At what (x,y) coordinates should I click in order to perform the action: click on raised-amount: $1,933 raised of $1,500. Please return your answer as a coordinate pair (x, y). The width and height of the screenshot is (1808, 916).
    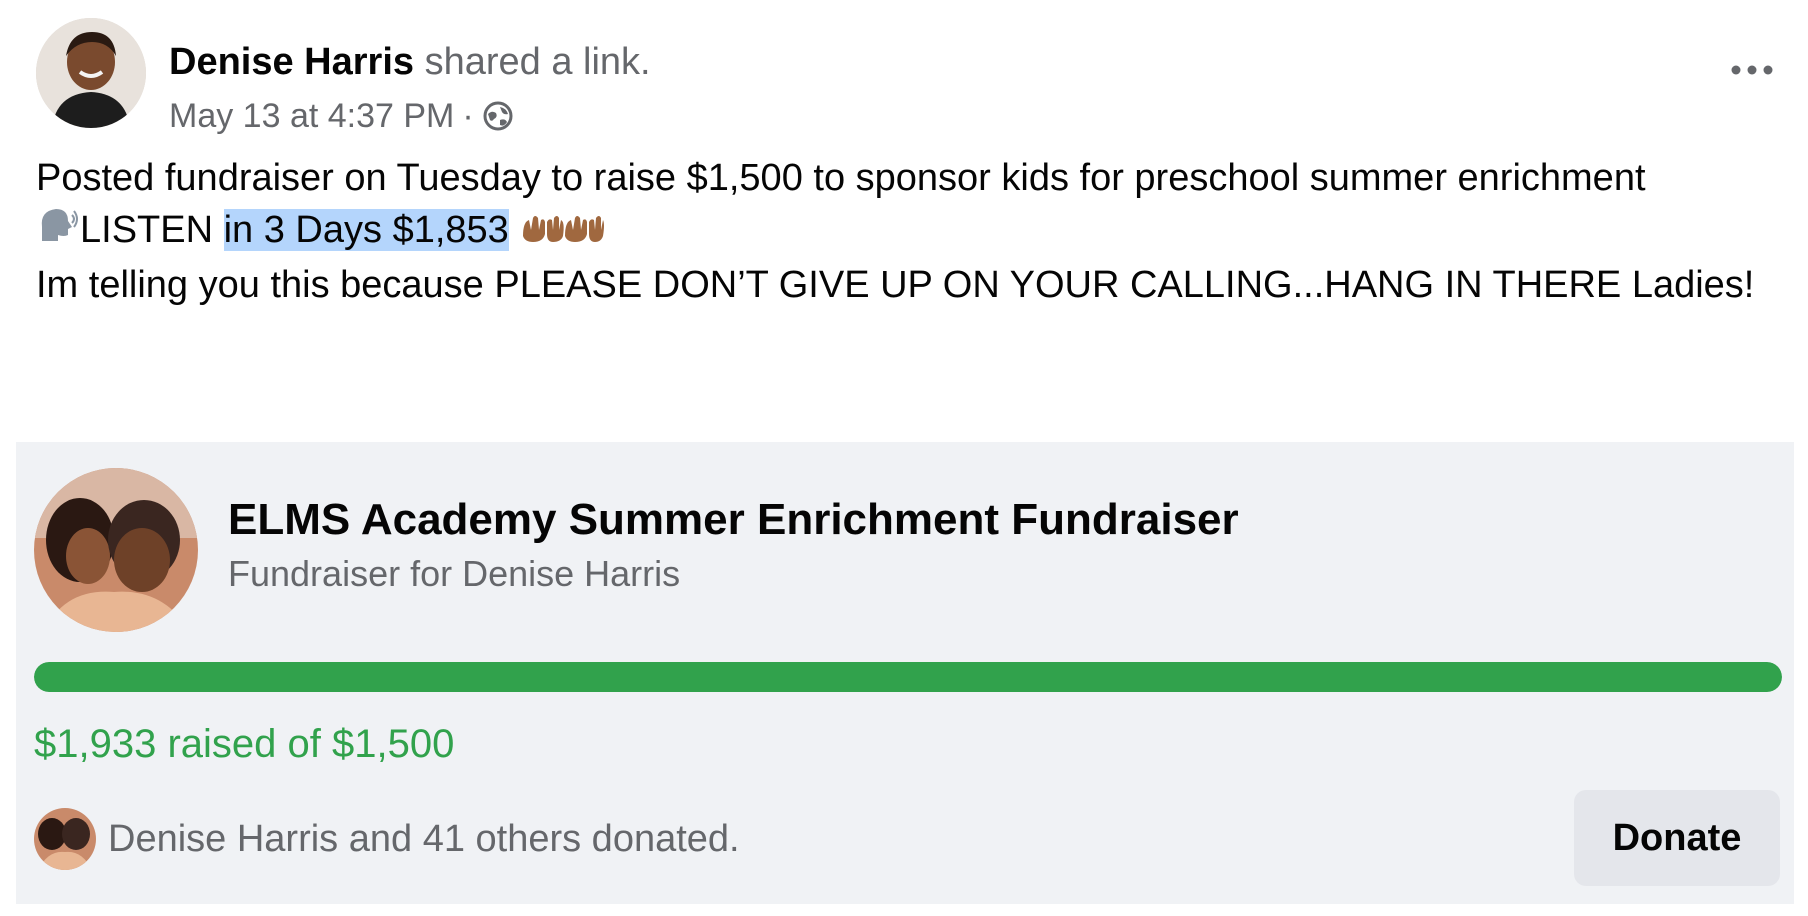
    Looking at the image, I should click on (244, 744).